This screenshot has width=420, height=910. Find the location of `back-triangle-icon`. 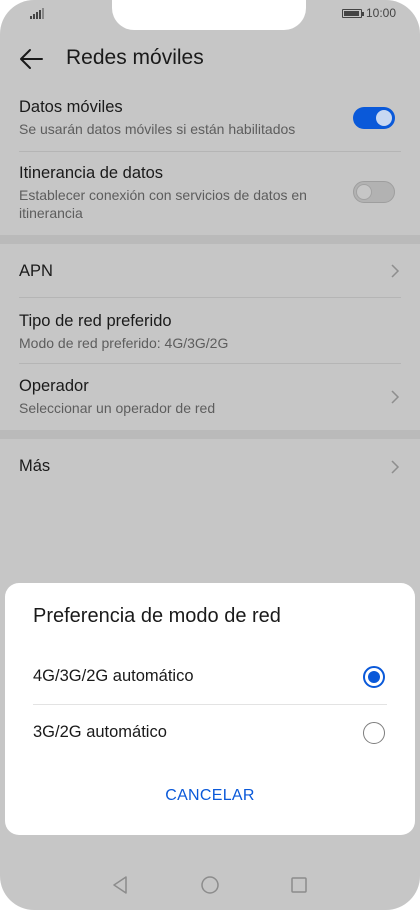

back-triangle-icon is located at coordinates (120, 885).